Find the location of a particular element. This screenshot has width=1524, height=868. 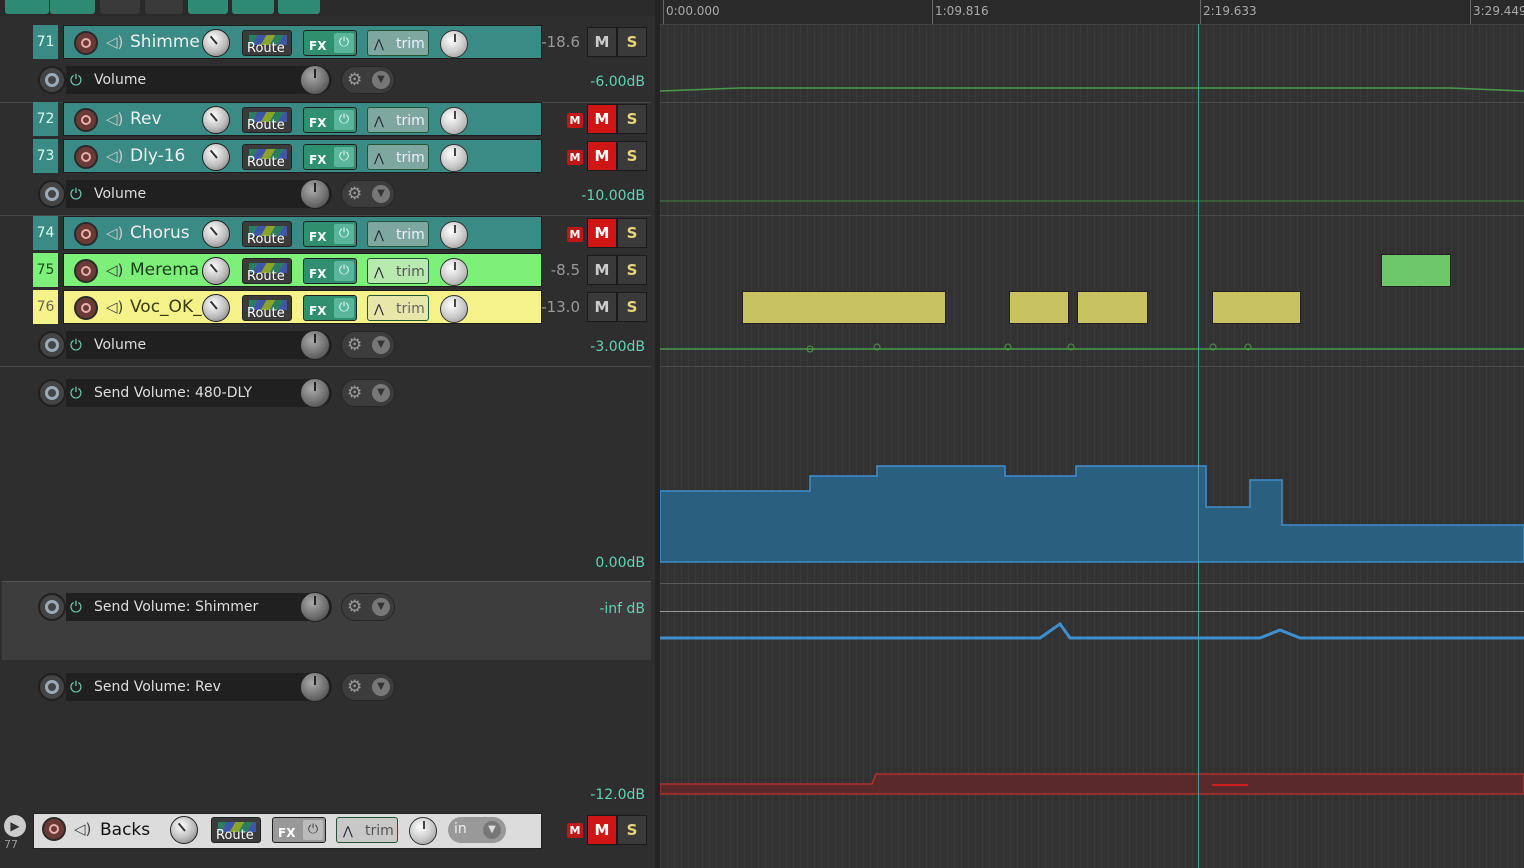

track-row-75: 75 ◁) Merema Route FX ⏻ ⋀ trim -8.5 M S is located at coordinates (325, 271).